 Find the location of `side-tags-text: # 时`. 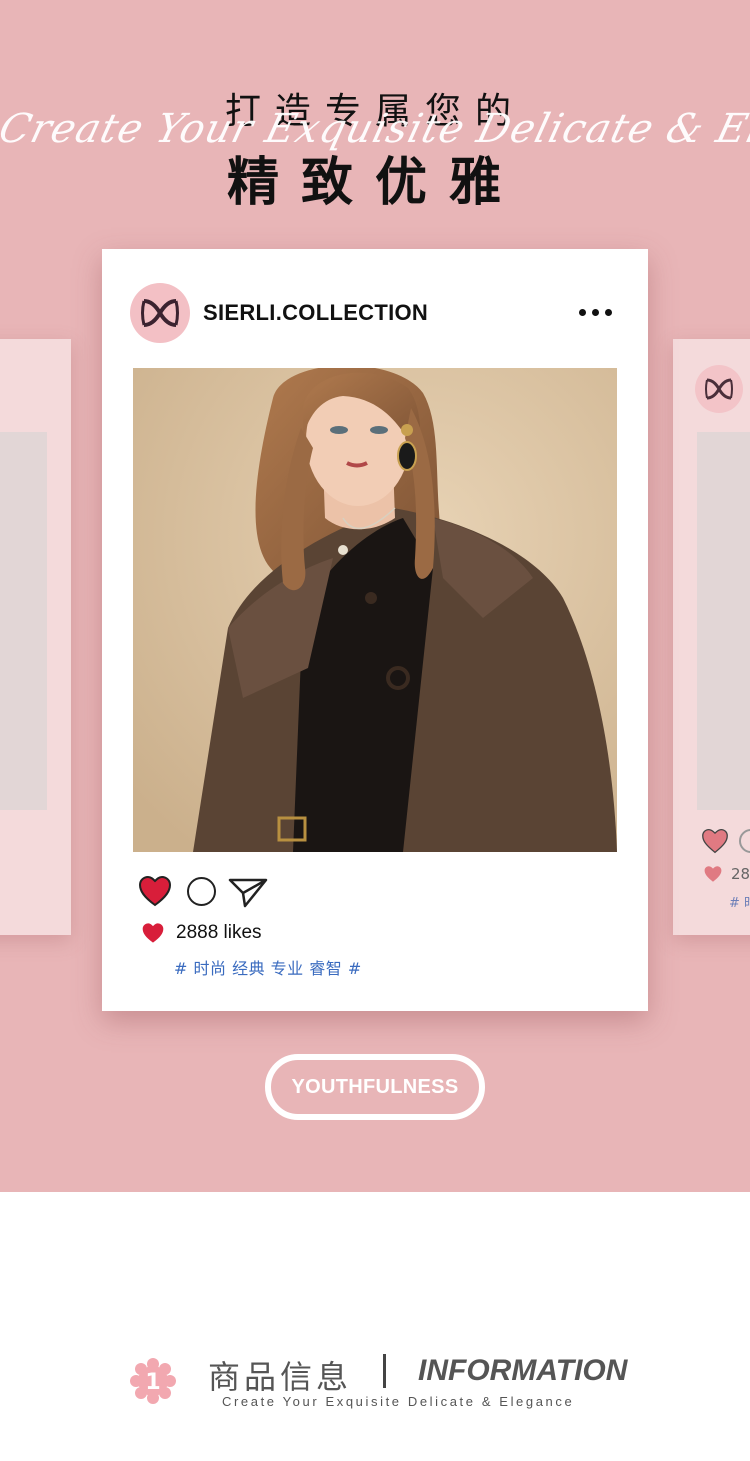

side-tags-text: # 时 is located at coordinates (739, 903).